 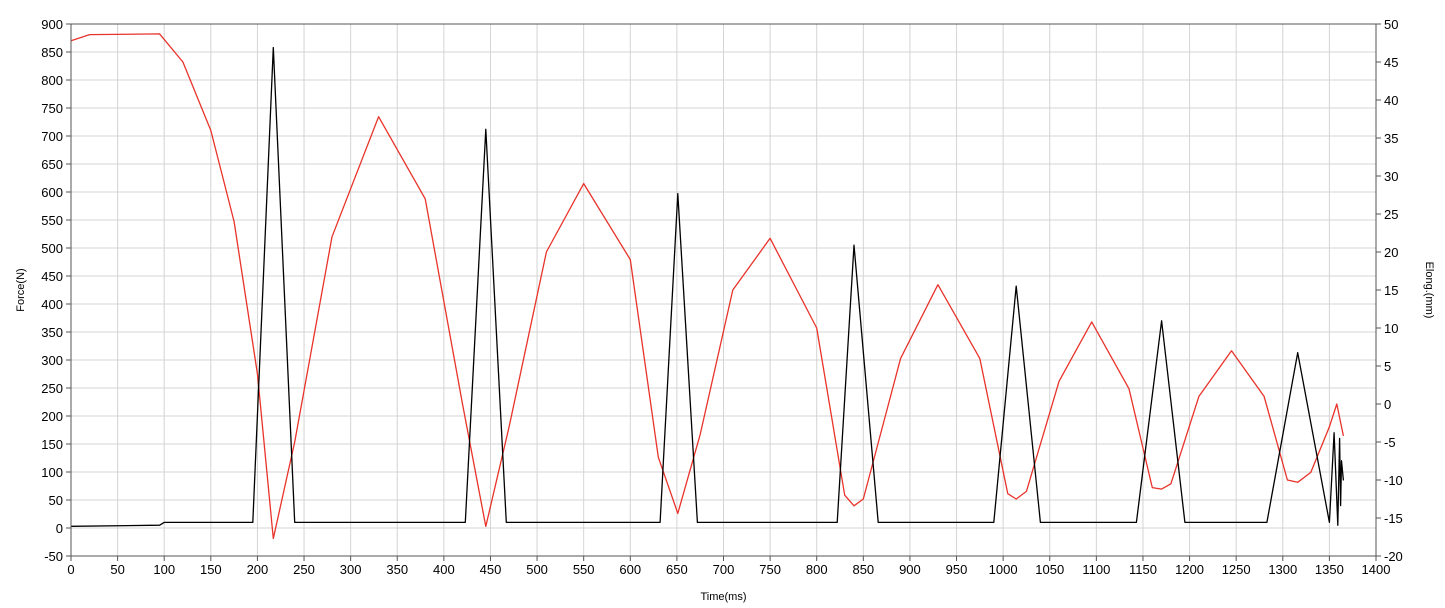 What do you see at coordinates (52, 388) in the screenshot?
I see `left-y-tick-label: 250` at bounding box center [52, 388].